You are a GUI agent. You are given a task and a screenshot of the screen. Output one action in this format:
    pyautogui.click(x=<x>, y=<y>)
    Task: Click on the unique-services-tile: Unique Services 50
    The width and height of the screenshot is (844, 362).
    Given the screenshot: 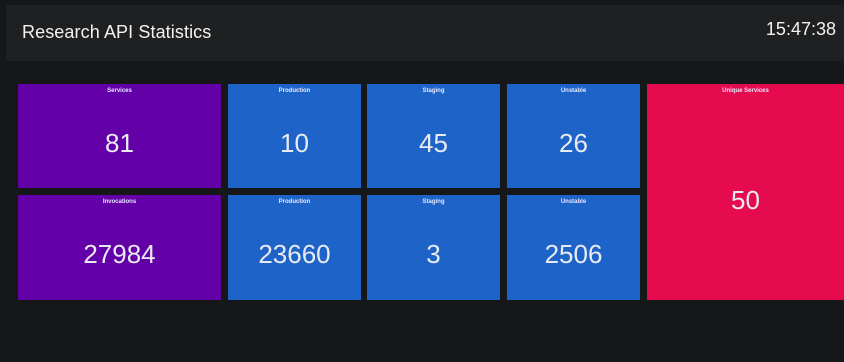 What is the action you would take?
    pyautogui.click(x=745, y=192)
    